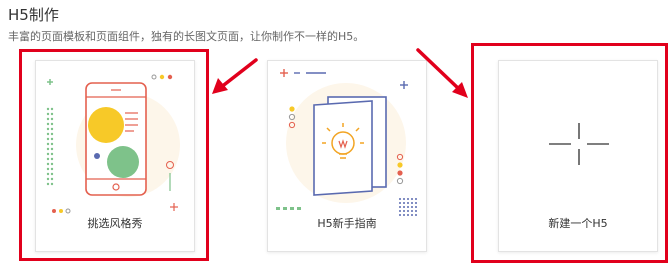  I want to click on card-label-beginner-guide: H5新手指南, so click(347, 223).